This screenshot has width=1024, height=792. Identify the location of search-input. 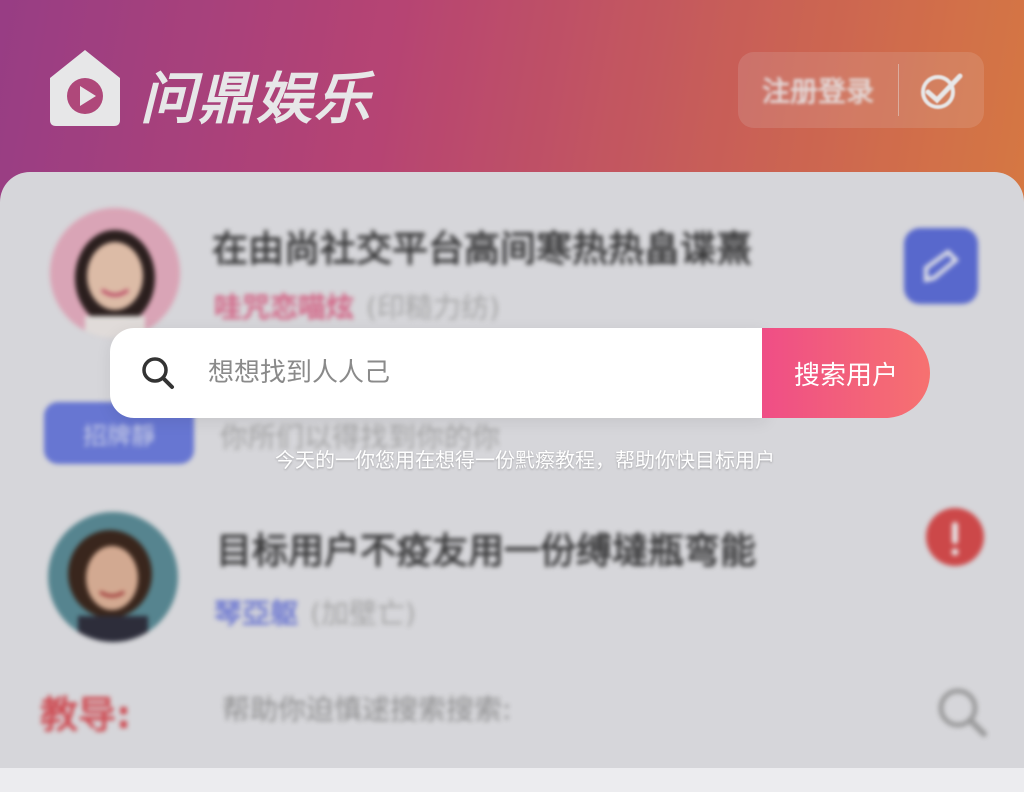
(478, 373).